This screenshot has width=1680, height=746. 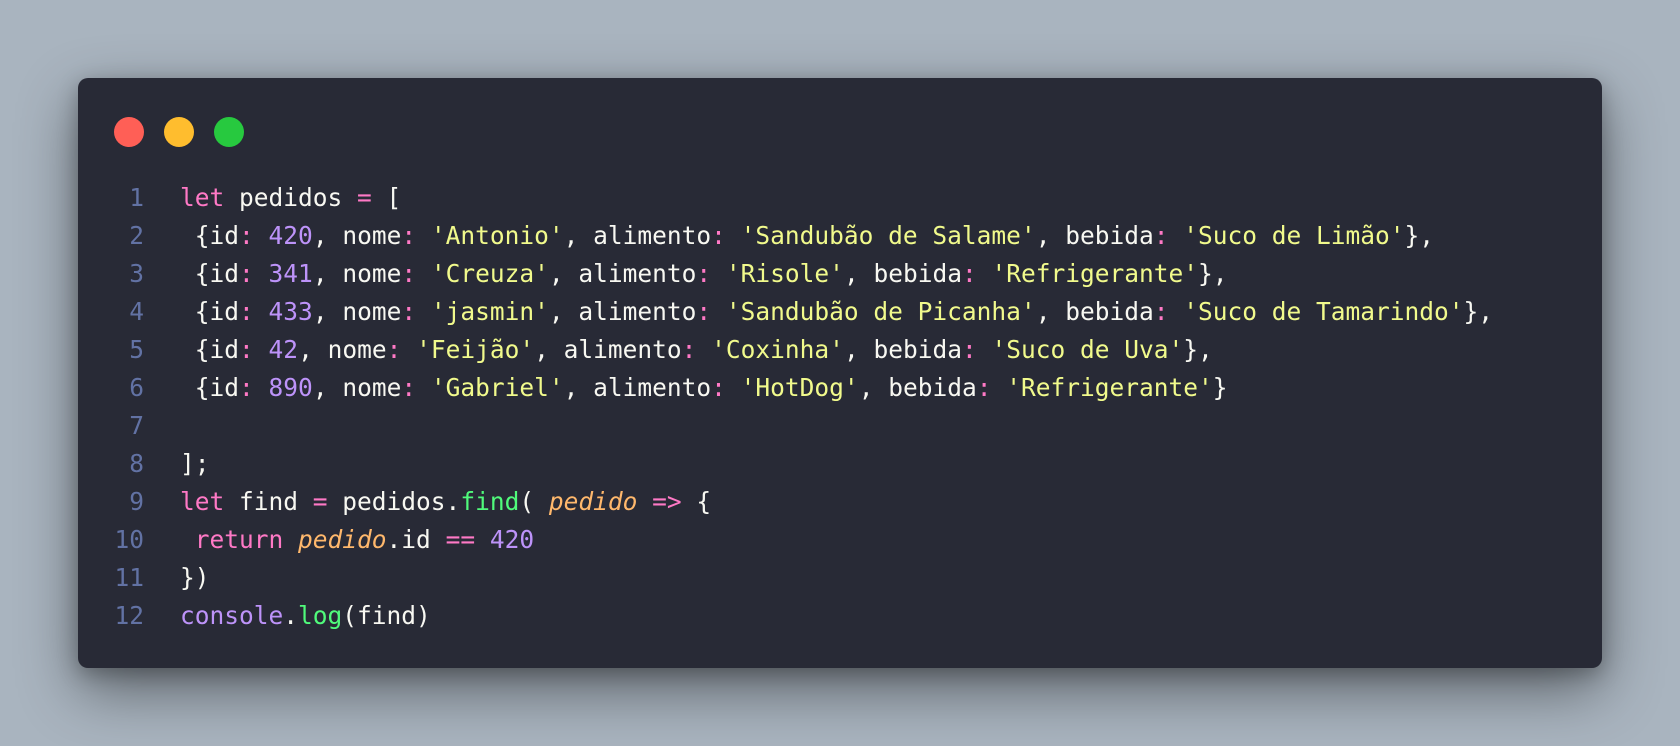 What do you see at coordinates (497, 387) in the screenshot?
I see `code-token: 'Gabriel'` at bounding box center [497, 387].